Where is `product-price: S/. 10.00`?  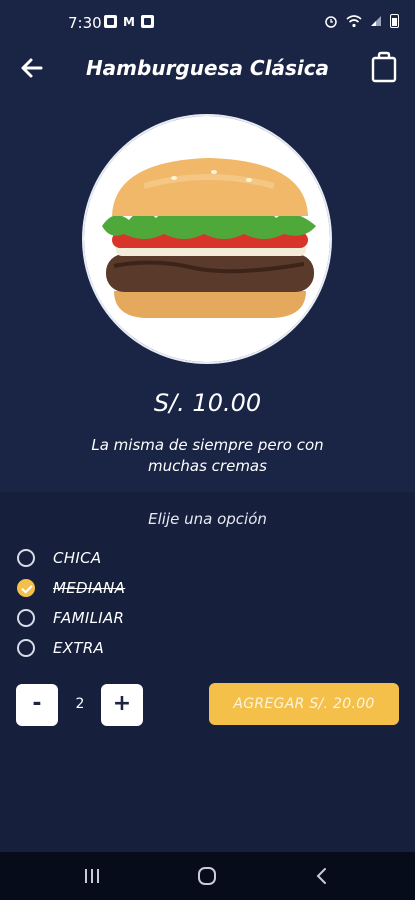 product-price: S/. 10.00 is located at coordinates (207, 403).